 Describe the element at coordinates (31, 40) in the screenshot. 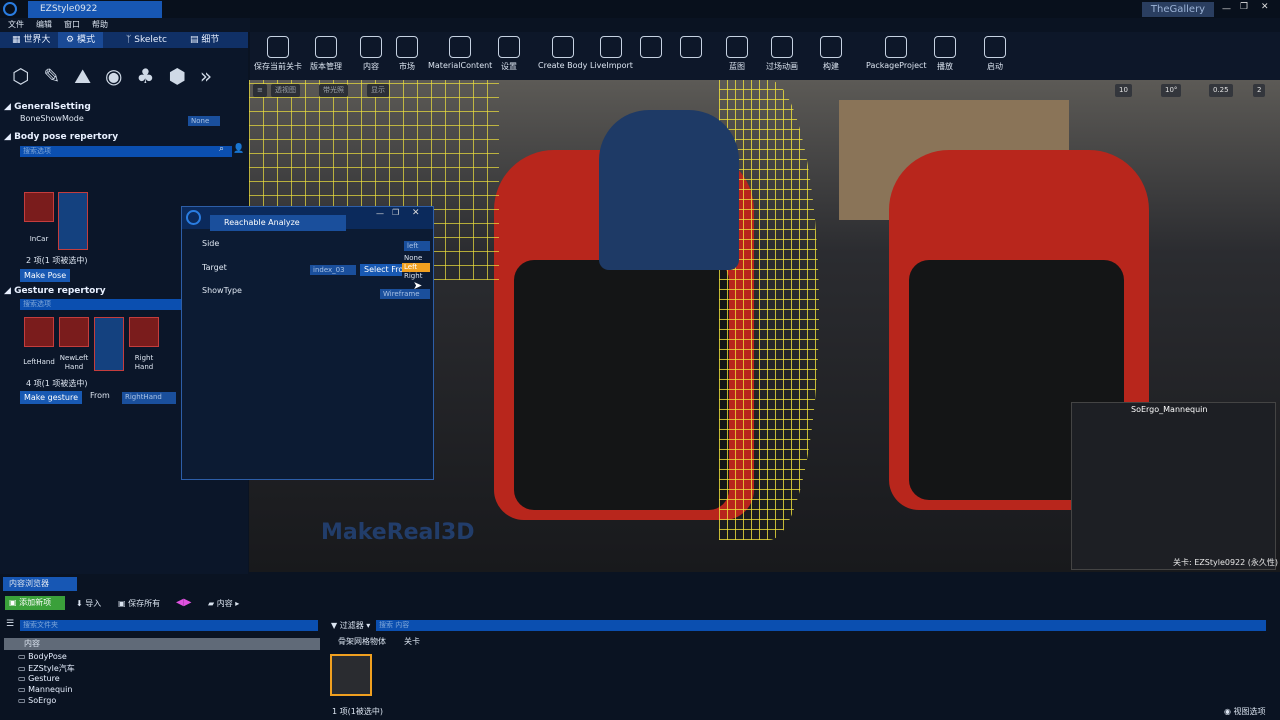

I see `tab-world: ▦ 世界大` at that location.